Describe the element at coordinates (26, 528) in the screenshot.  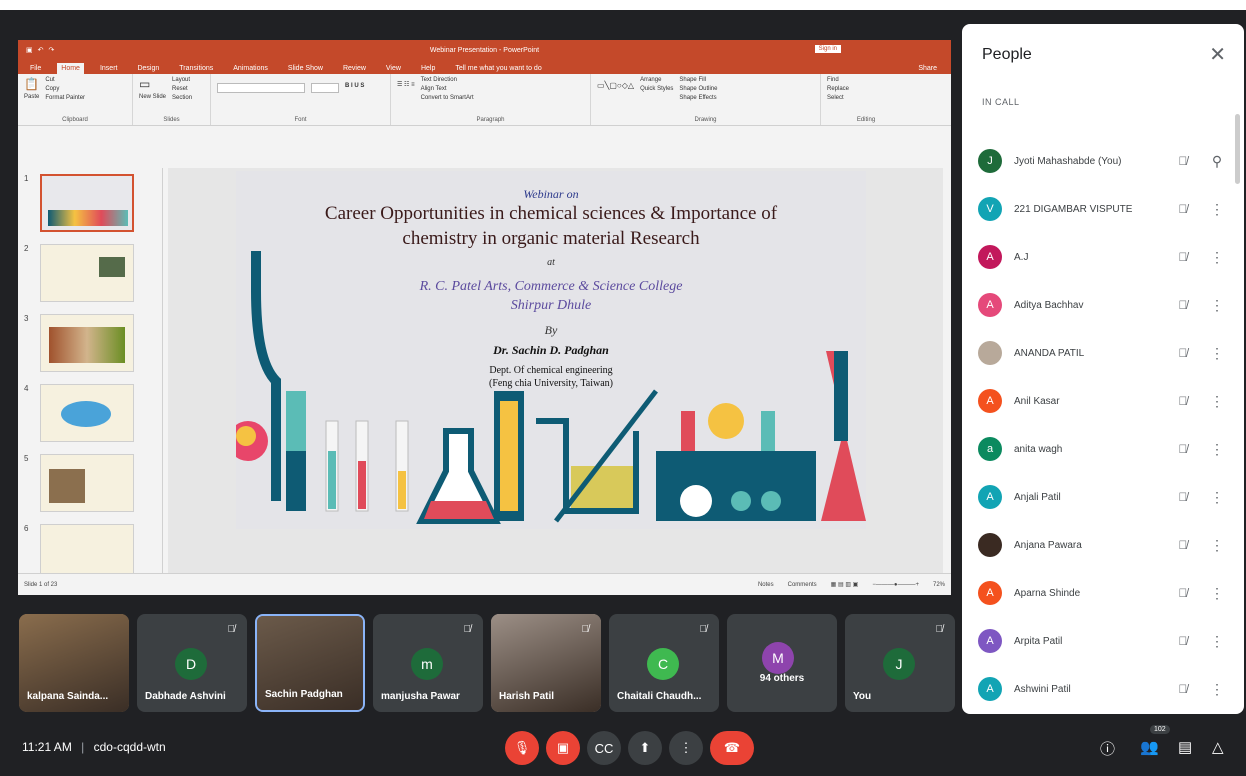
I see `slide-number: 6` at that location.